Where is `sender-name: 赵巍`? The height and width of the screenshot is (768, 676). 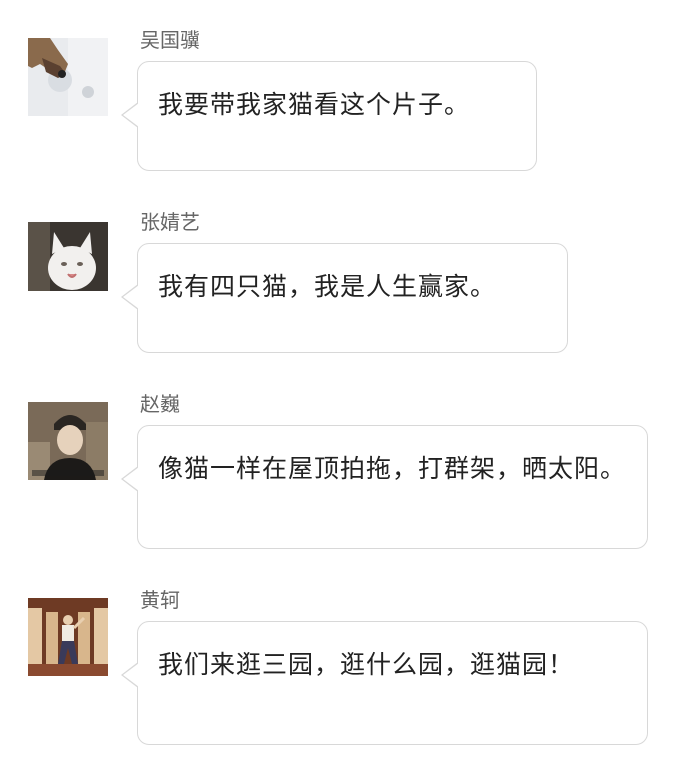
sender-name: 赵巍 is located at coordinates (160, 404).